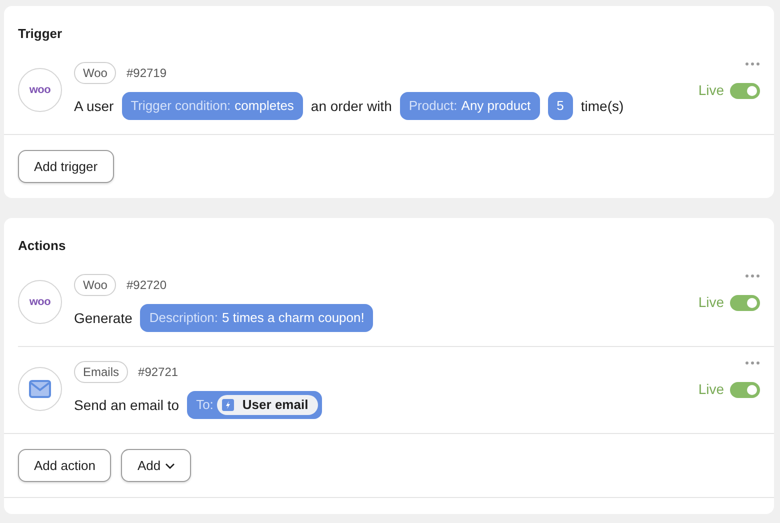 The height and width of the screenshot is (523, 780). I want to click on step-id: #92719, so click(146, 73).